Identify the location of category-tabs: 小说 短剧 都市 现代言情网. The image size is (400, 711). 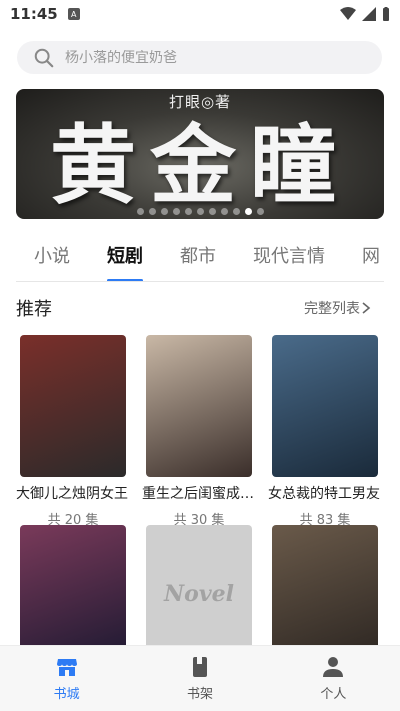
(200, 259).